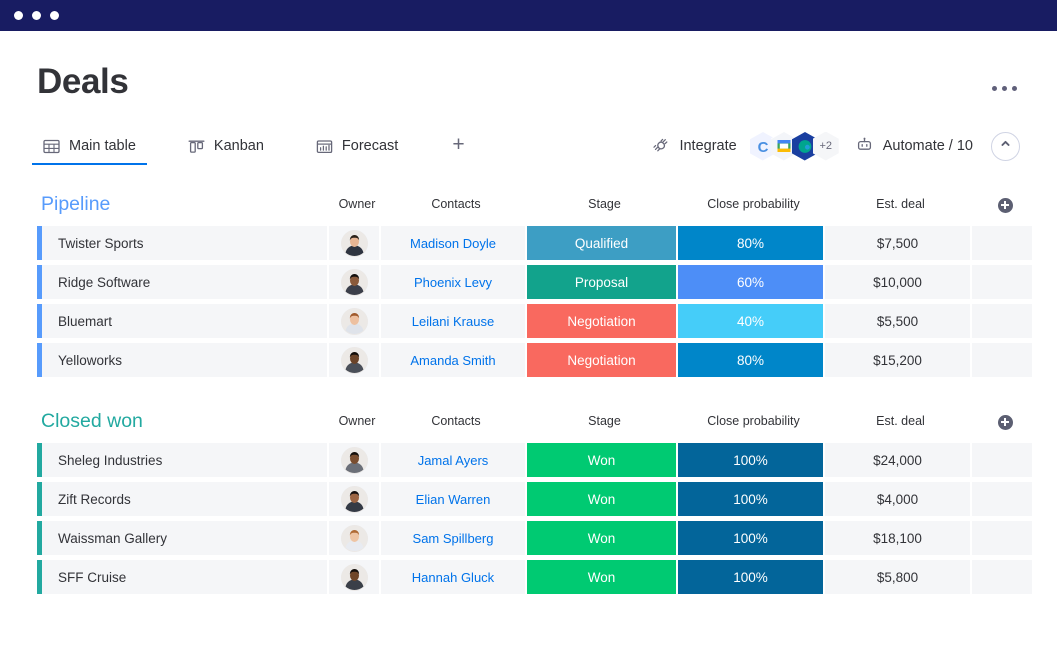 The image size is (1057, 651). I want to click on robot-icon, so click(864, 146).